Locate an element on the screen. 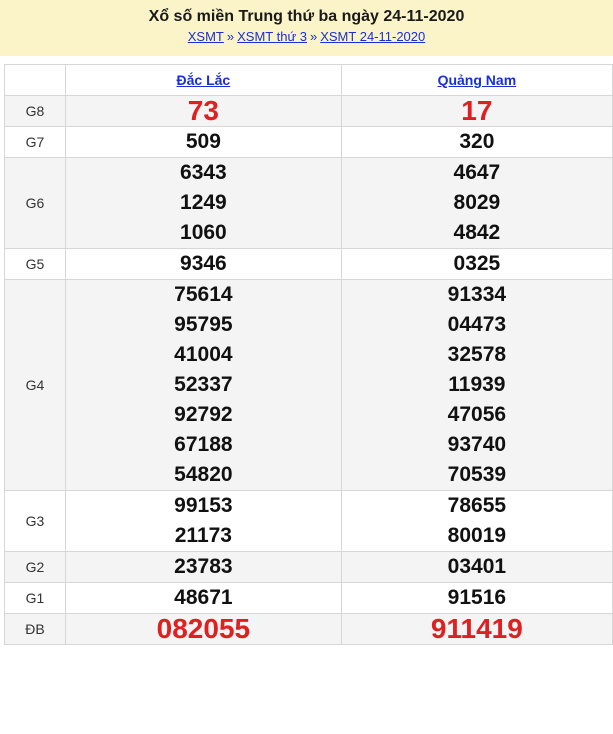 The height and width of the screenshot is (734, 613). prize-number: 73 is located at coordinates (203, 110).